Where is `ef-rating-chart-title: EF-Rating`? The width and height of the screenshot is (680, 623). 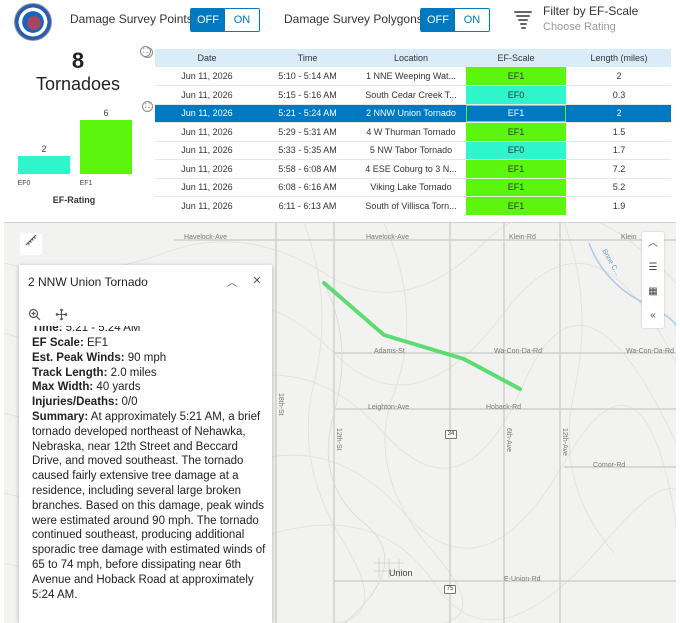 ef-rating-chart-title: EF-Rating is located at coordinates (74, 200).